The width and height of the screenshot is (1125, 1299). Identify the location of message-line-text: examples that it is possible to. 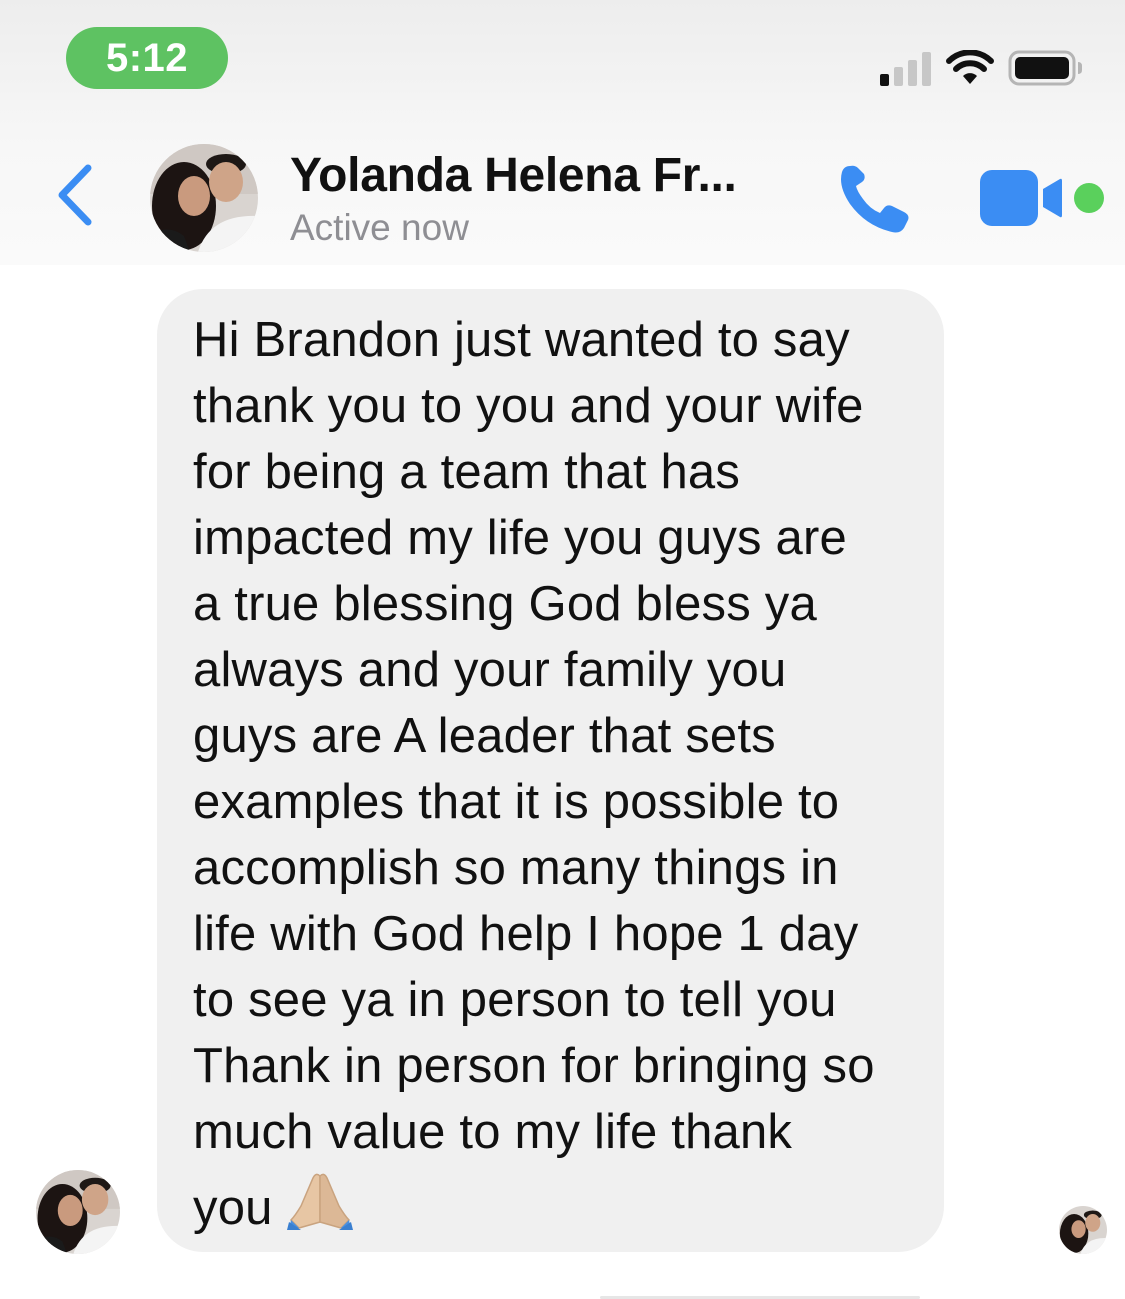
(516, 802).